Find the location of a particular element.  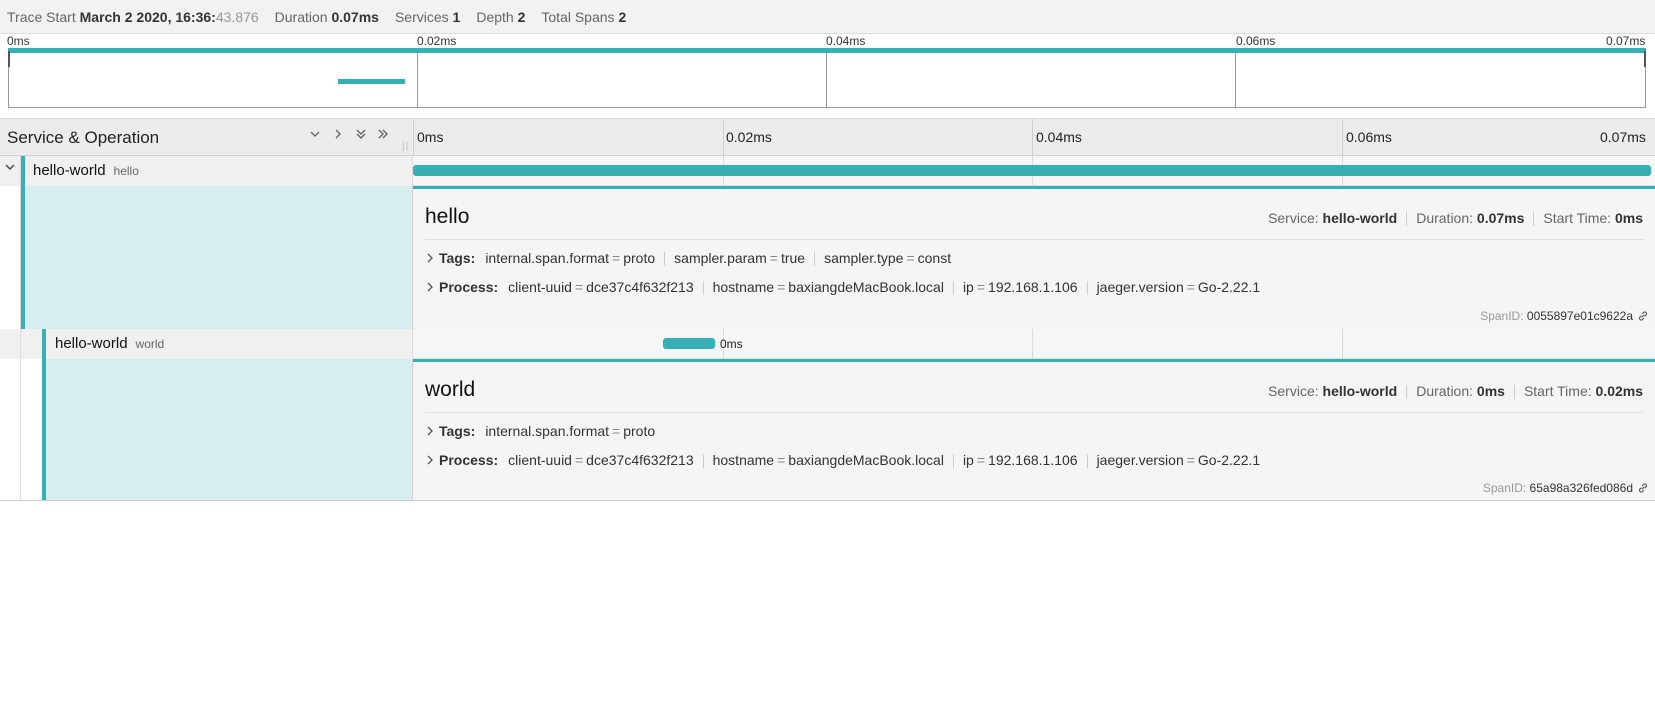

operation-name: world is located at coordinates (150, 344).